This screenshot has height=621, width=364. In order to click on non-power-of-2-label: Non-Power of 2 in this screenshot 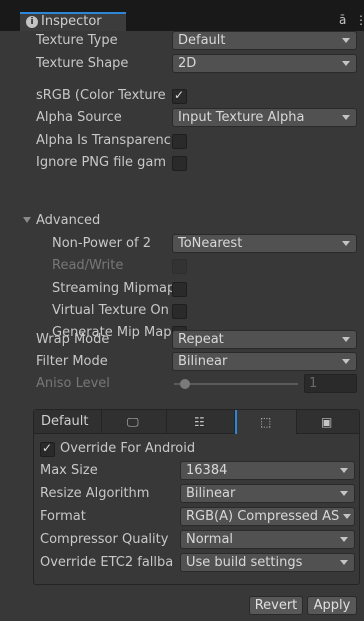, I will do `click(101, 243)`.